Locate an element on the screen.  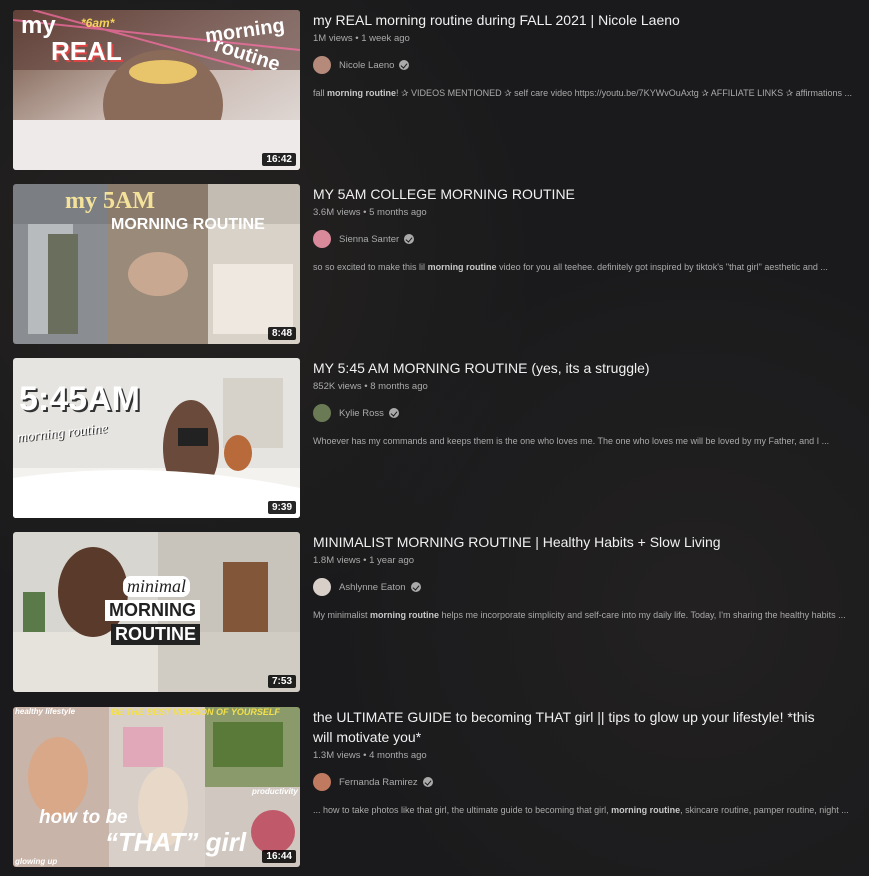
desc-text: My minimalist is located at coordinates (342, 615).